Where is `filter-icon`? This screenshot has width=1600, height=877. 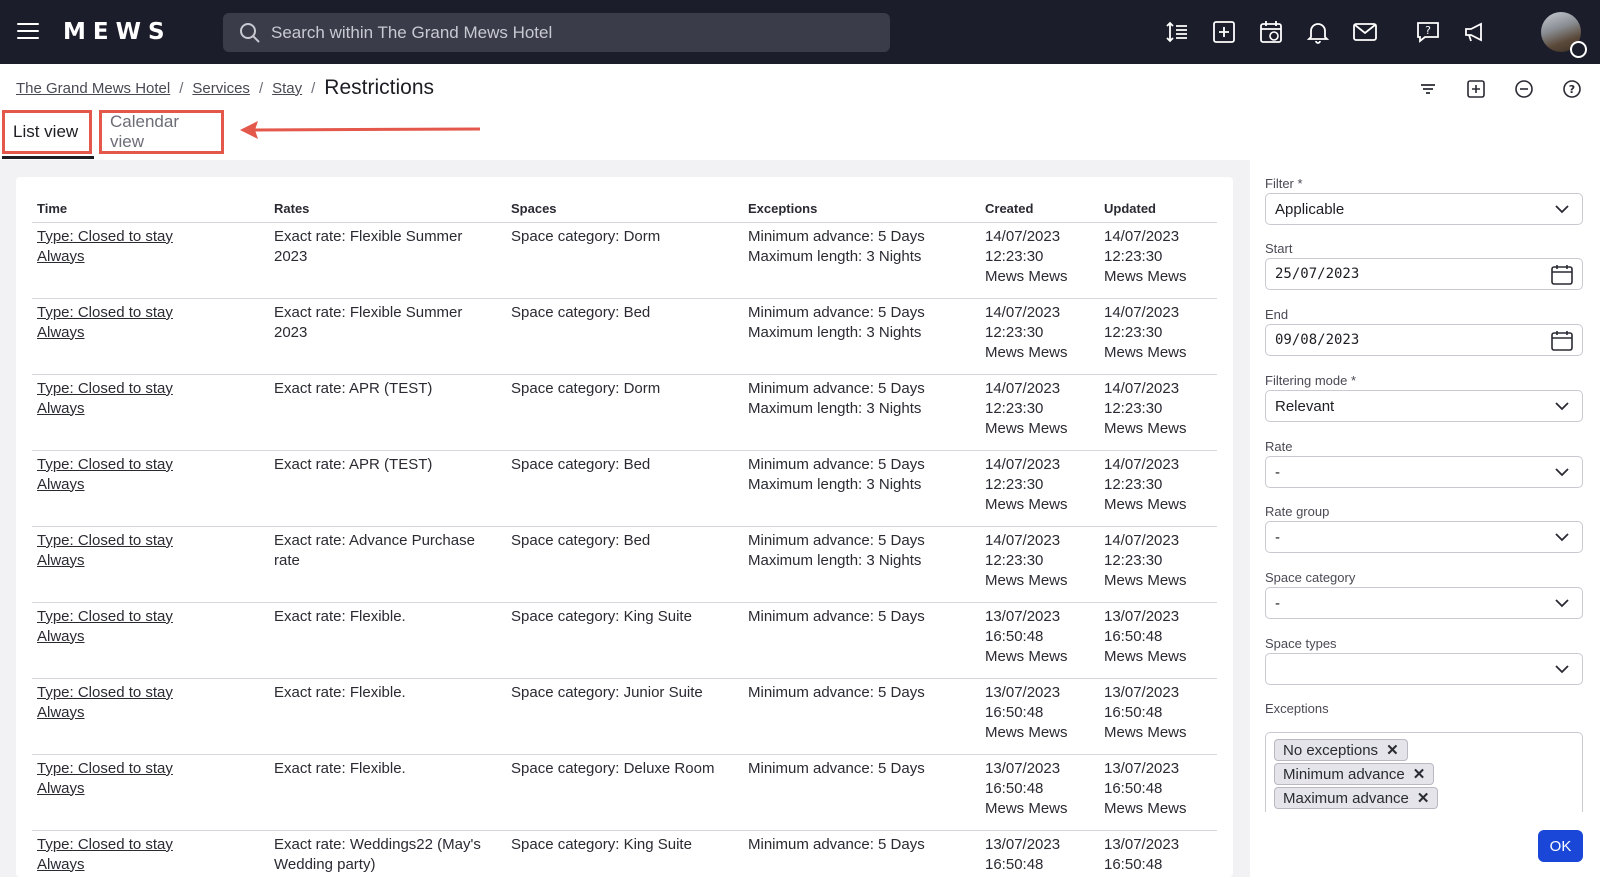 filter-icon is located at coordinates (1428, 89).